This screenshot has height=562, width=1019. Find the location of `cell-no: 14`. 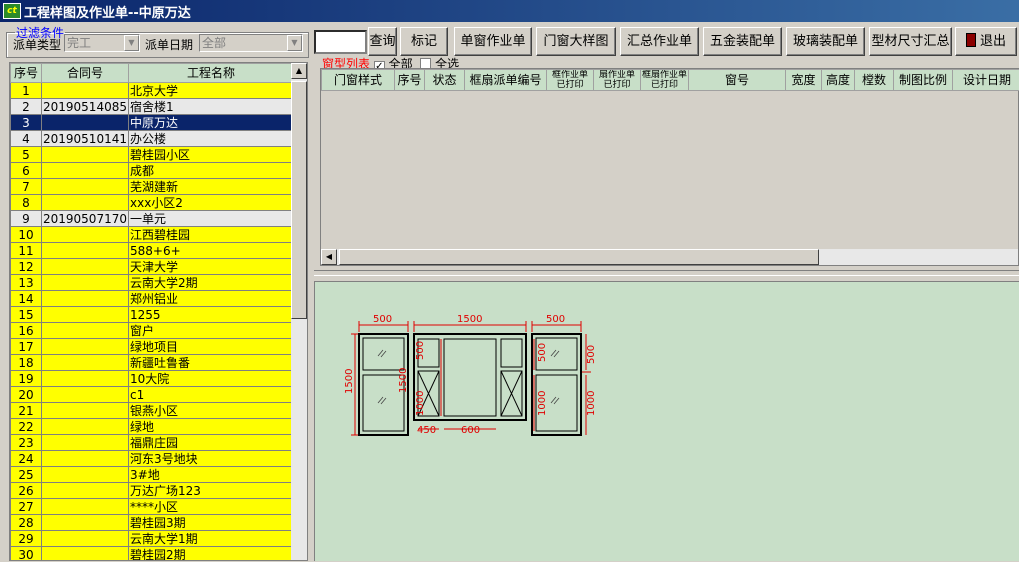

cell-no: 14 is located at coordinates (26, 299).